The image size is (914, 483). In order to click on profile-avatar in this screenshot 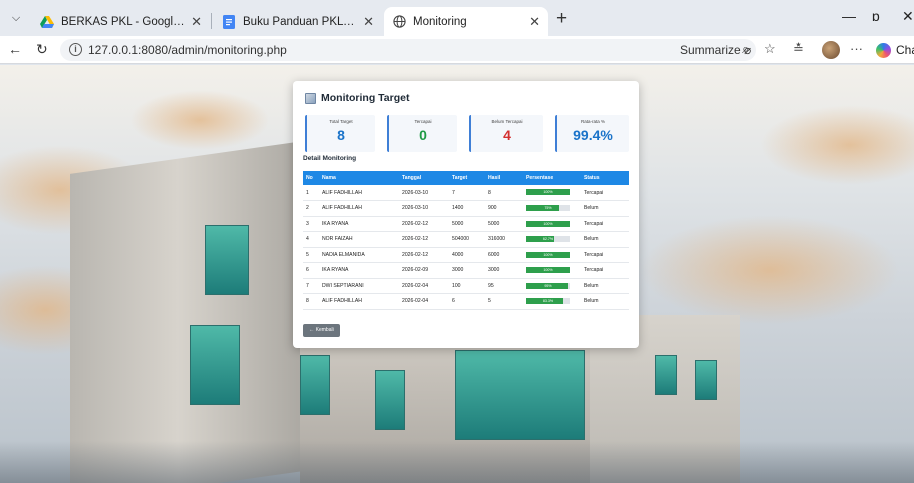, I will do `click(831, 50)`.